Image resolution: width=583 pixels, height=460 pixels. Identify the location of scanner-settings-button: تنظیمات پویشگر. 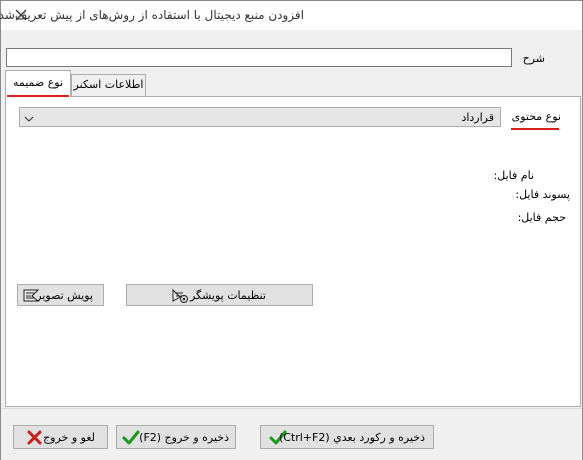
(219, 295).